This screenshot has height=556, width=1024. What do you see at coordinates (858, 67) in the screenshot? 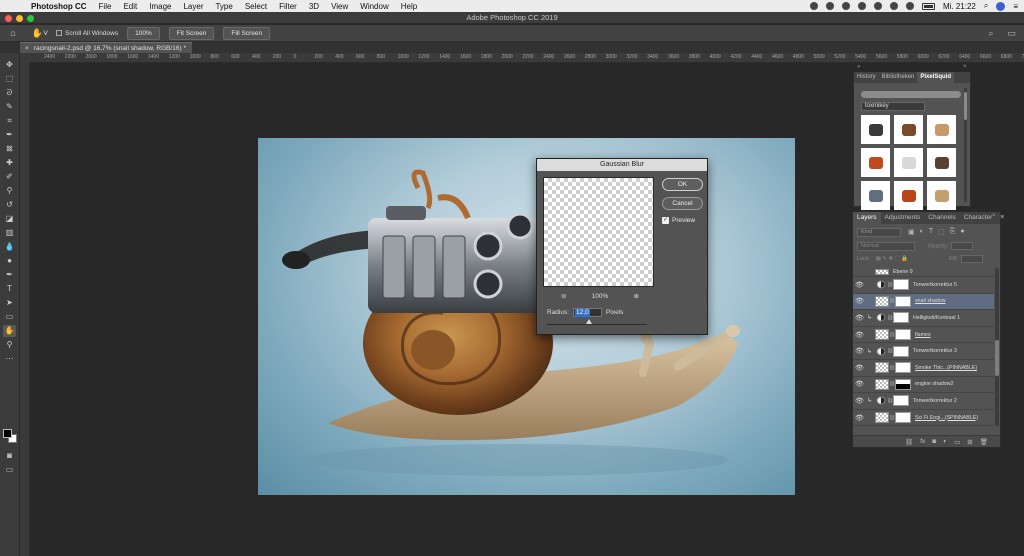
I see `panel-collapse-icon: »` at bounding box center [858, 67].